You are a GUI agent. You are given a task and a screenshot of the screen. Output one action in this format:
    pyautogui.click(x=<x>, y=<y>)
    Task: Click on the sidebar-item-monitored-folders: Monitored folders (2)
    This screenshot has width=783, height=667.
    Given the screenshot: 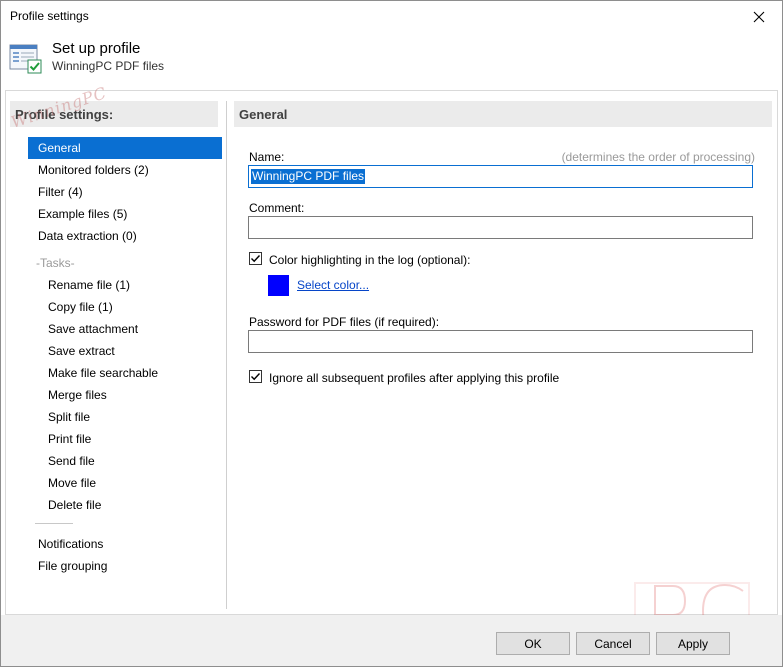 What is the action you would take?
    pyautogui.click(x=93, y=170)
    